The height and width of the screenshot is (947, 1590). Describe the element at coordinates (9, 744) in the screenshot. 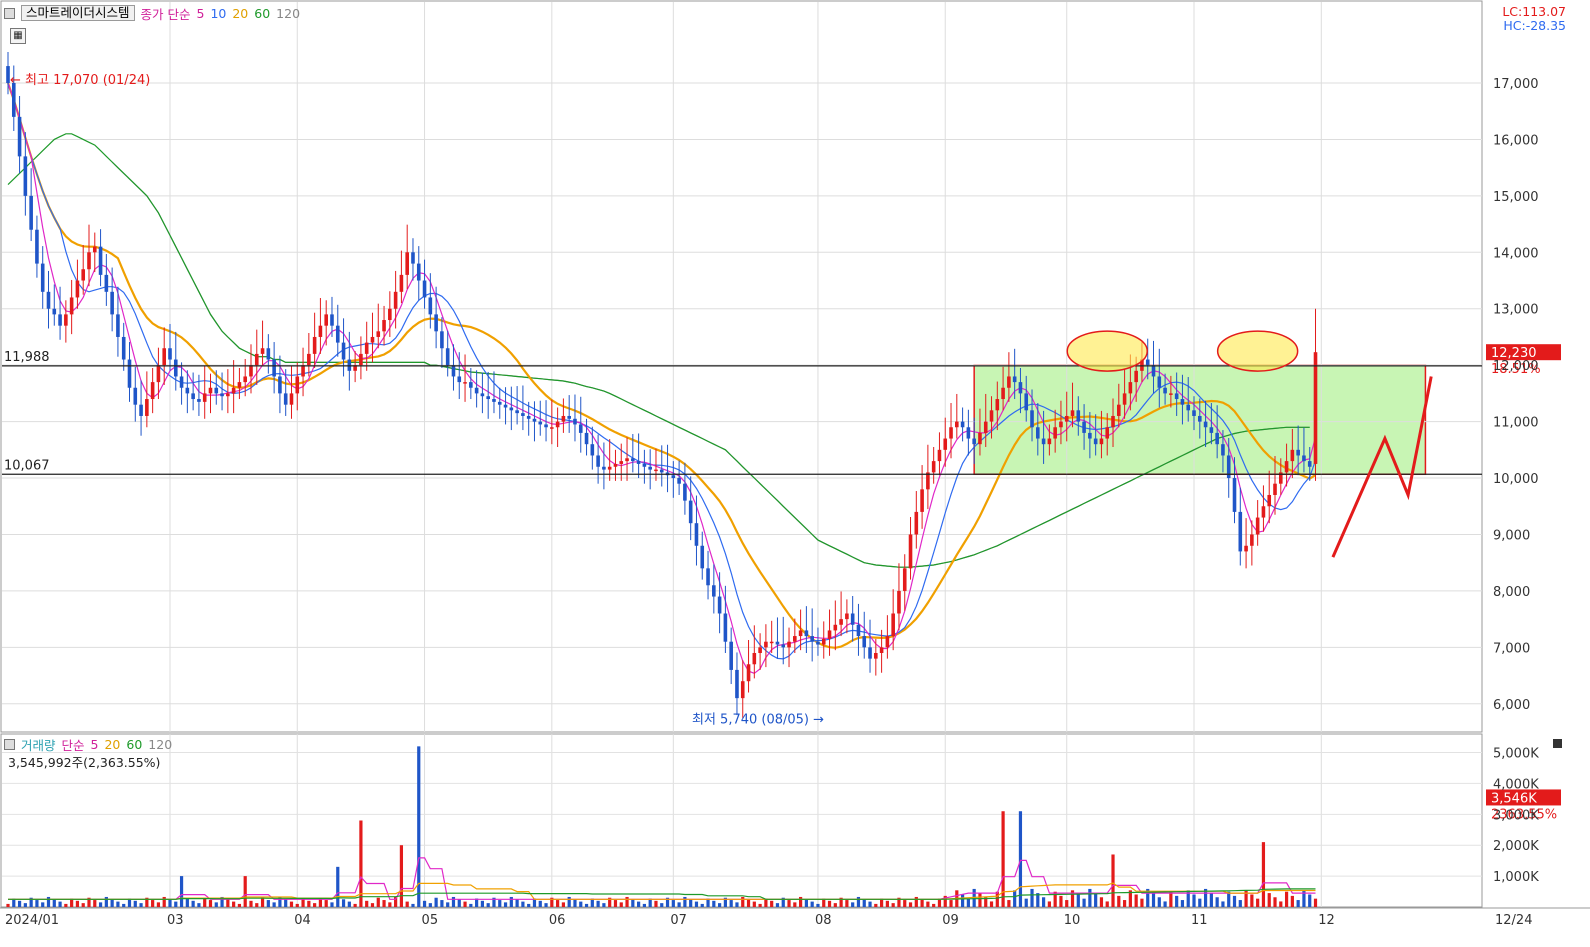

I see `volume-menu-icon` at that location.